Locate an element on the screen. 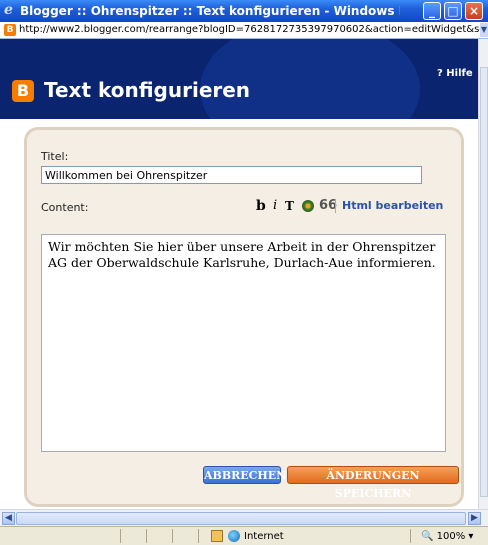 This screenshot has width=488, height=545. minimize-icon: _ is located at coordinates (432, 11).